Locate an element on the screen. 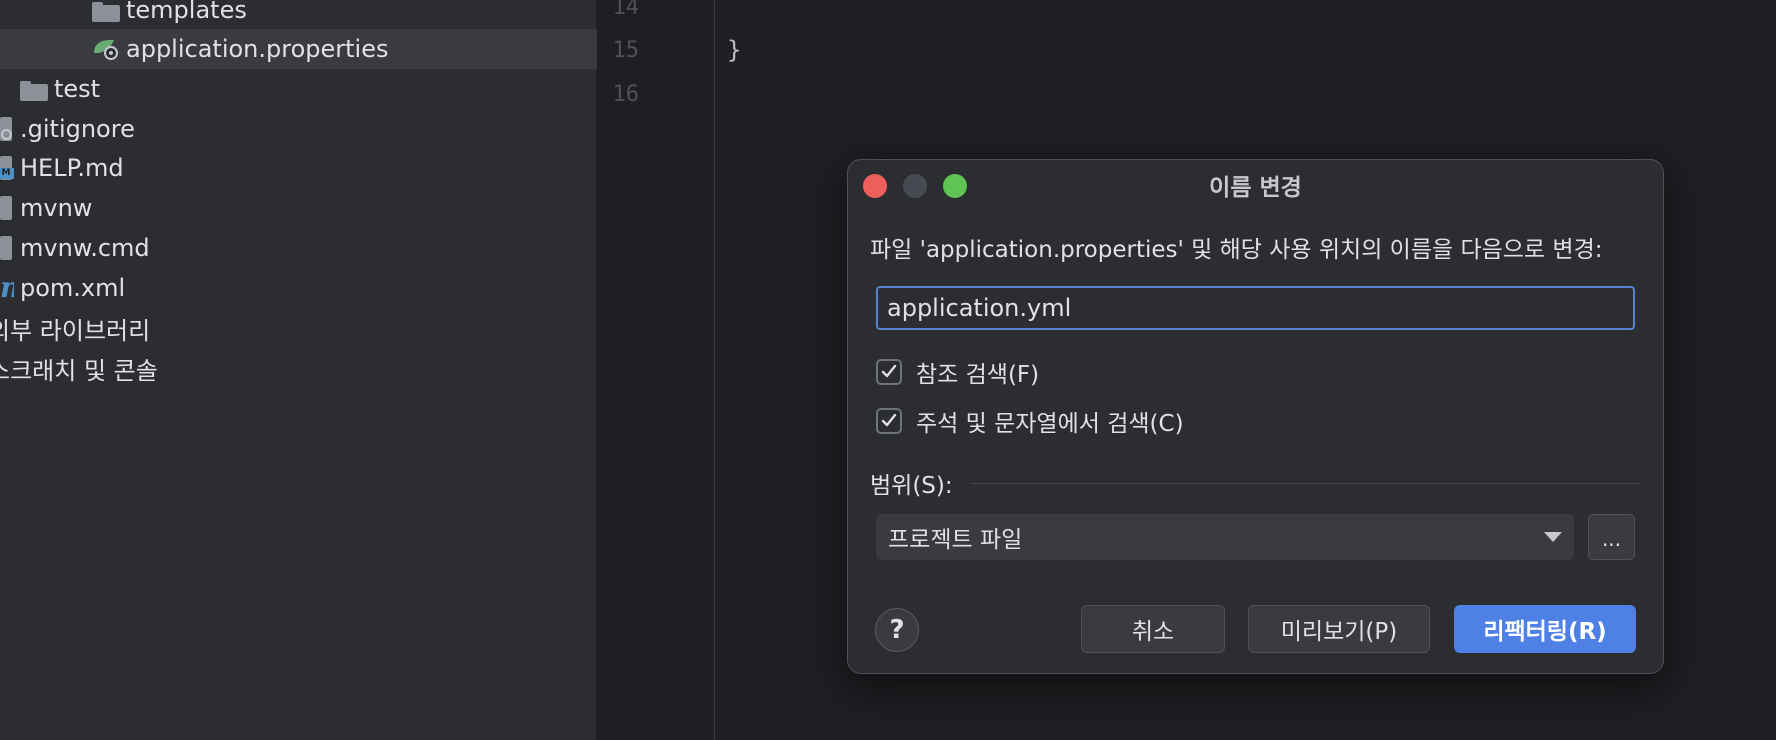 This screenshot has width=1776, height=740. tree-item-application-properties: application.properties is located at coordinates (344, 49).